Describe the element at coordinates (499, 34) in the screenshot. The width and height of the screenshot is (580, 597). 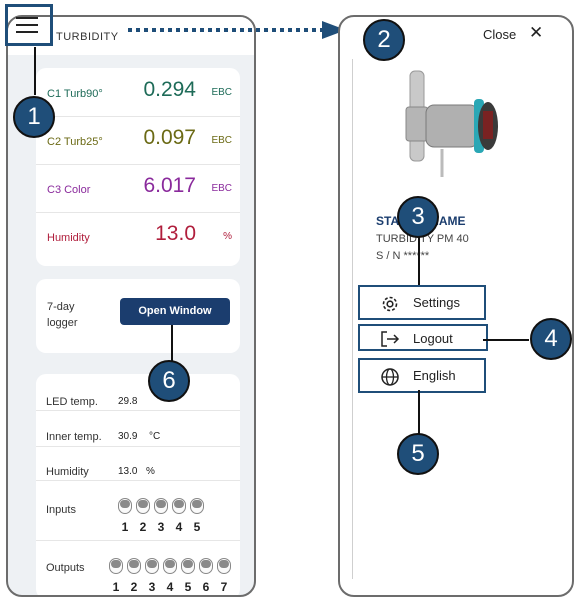
I see `close-label: Close` at that location.